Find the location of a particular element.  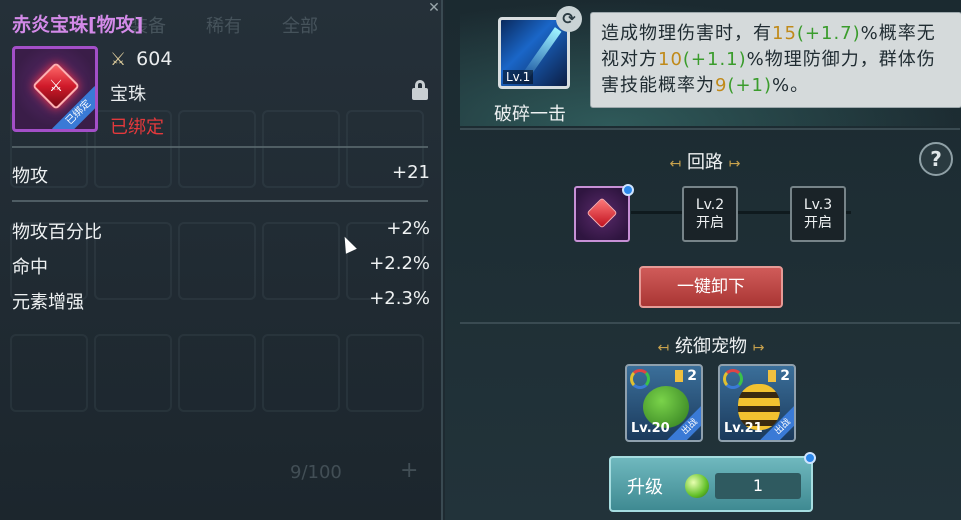

skill-level: Lv.1 is located at coordinates (518, 77).